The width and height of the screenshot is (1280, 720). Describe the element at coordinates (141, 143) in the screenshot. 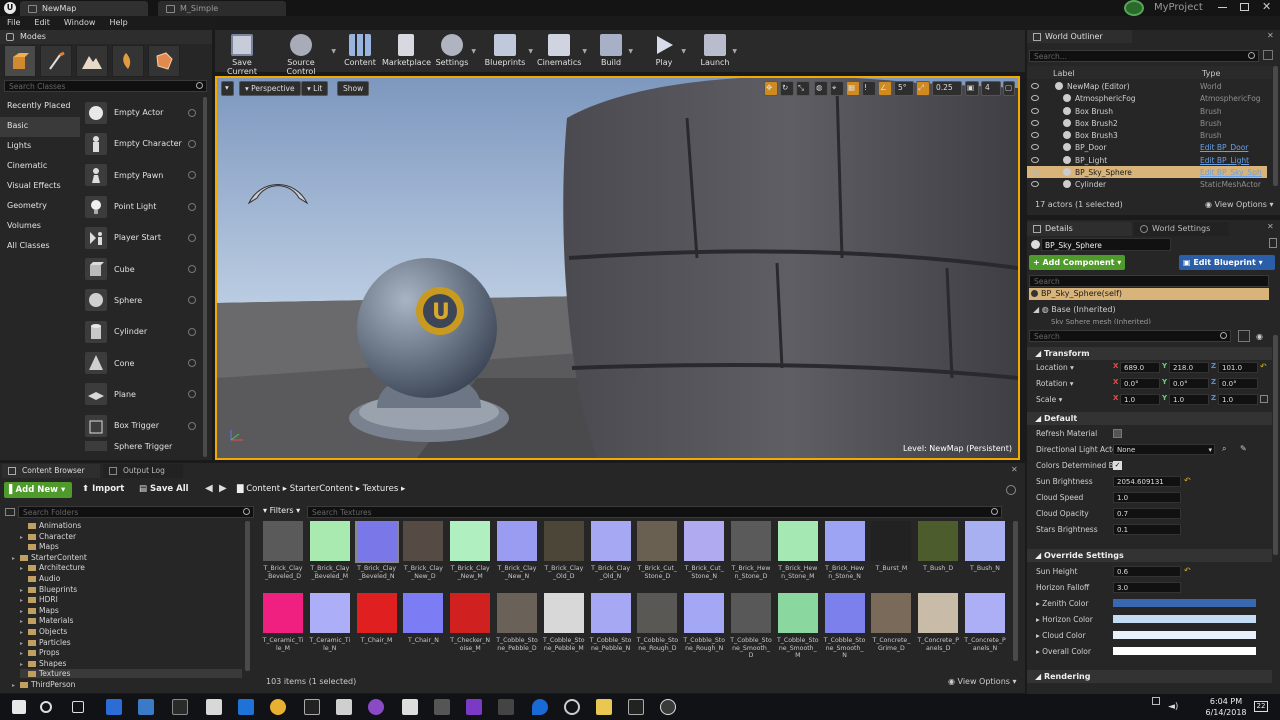

I see `class-item-empty-character: Empty Character` at that location.